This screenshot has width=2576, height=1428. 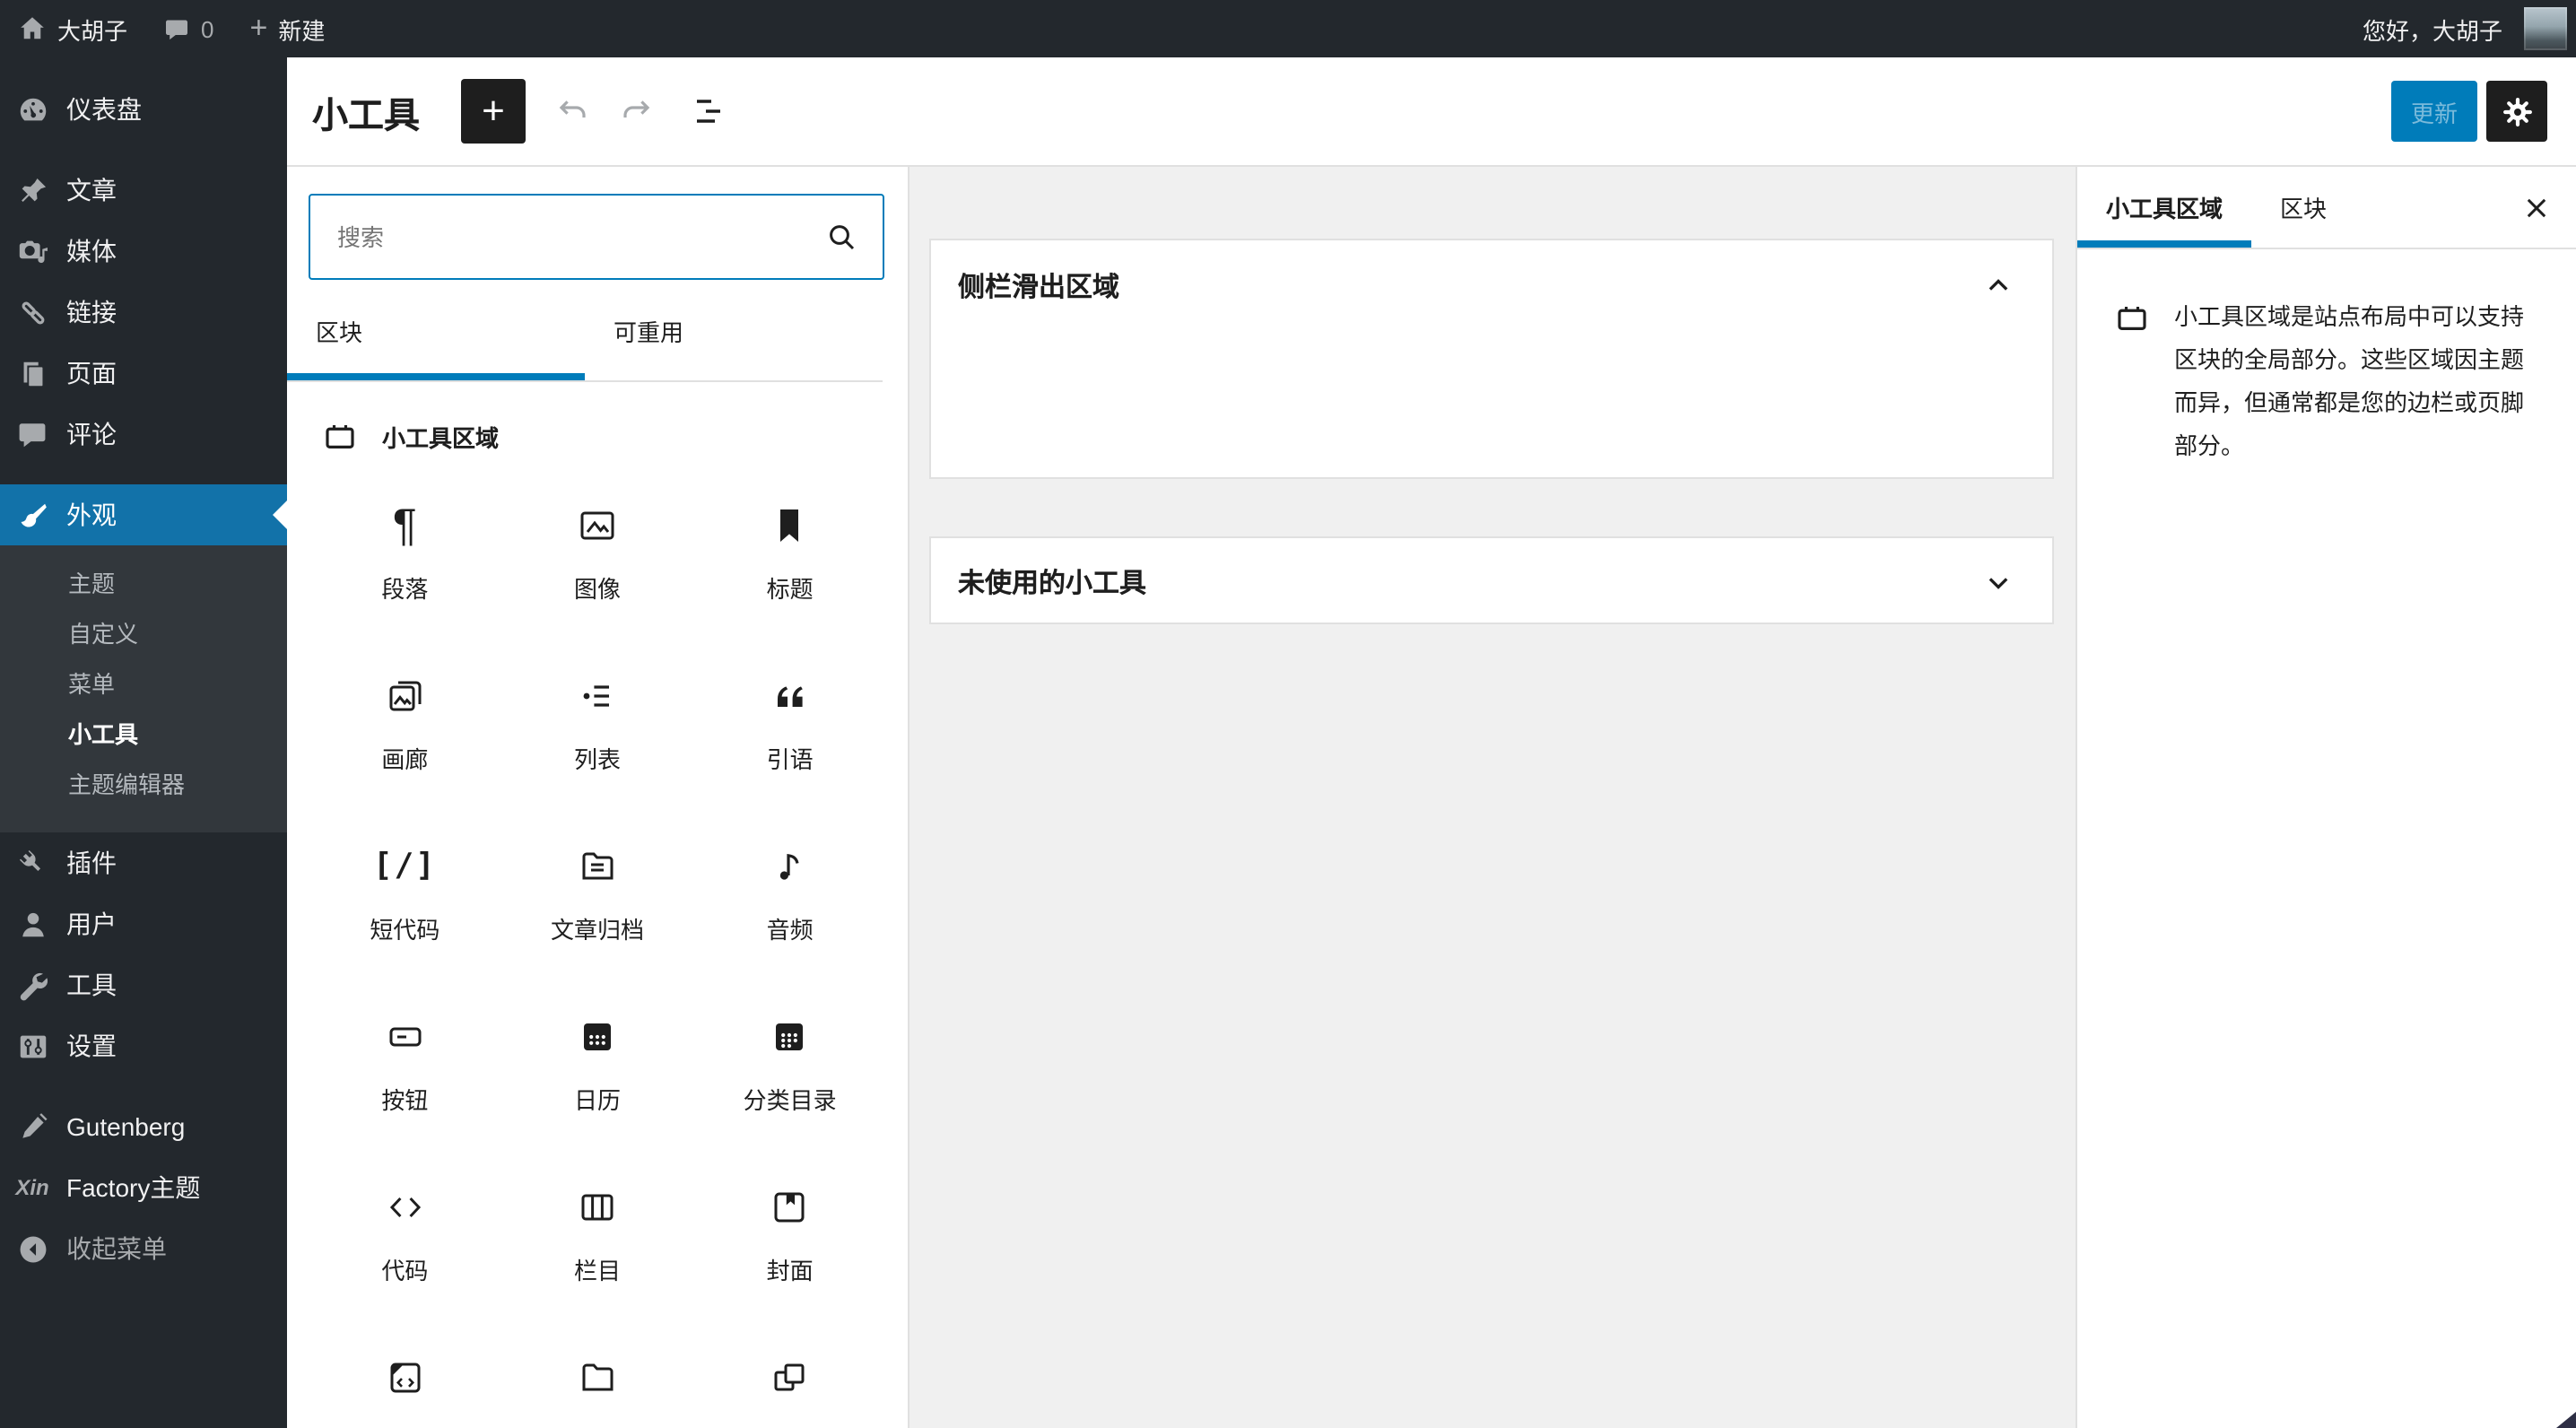 What do you see at coordinates (597, 895) in the screenshot?
I see `block-item-archives: 文章归档` at bounding box center [597, 895].